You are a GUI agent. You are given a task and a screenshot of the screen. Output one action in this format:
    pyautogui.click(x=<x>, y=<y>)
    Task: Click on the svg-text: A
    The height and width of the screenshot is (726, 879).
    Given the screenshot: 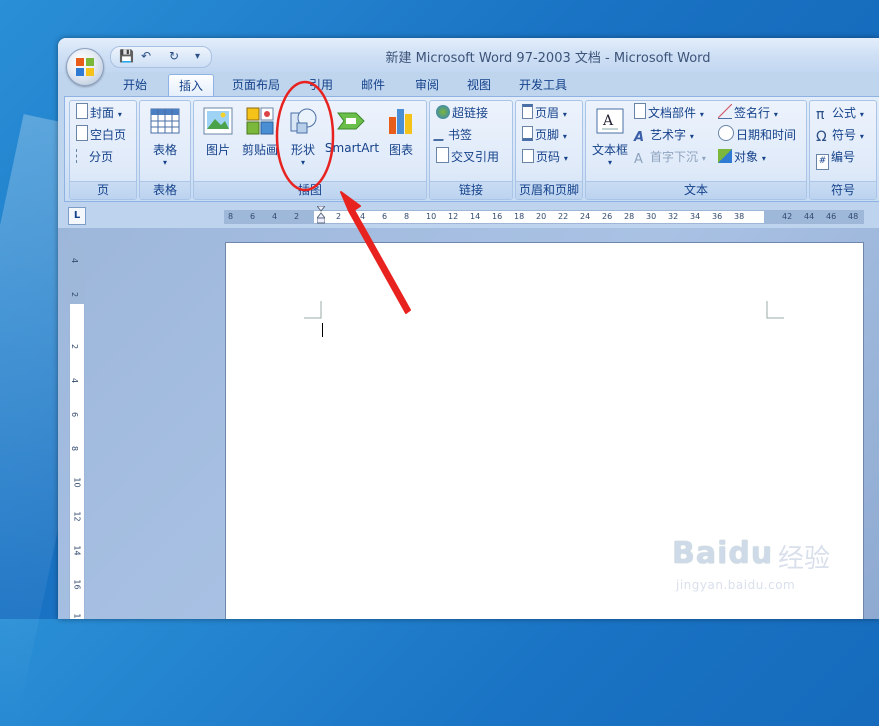 What is the action you would take?
    pyautogui.click(x=608, y=121)
    